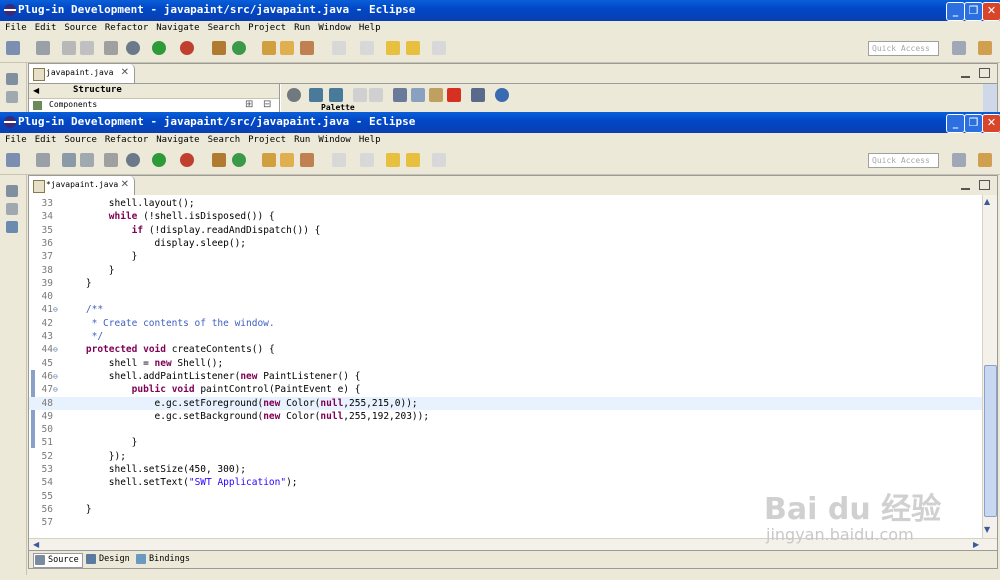  What do you see at coordinates (249, 104) in the screenshot?
I see `expand-icon: ⊞` at bounding box center [249, 104].